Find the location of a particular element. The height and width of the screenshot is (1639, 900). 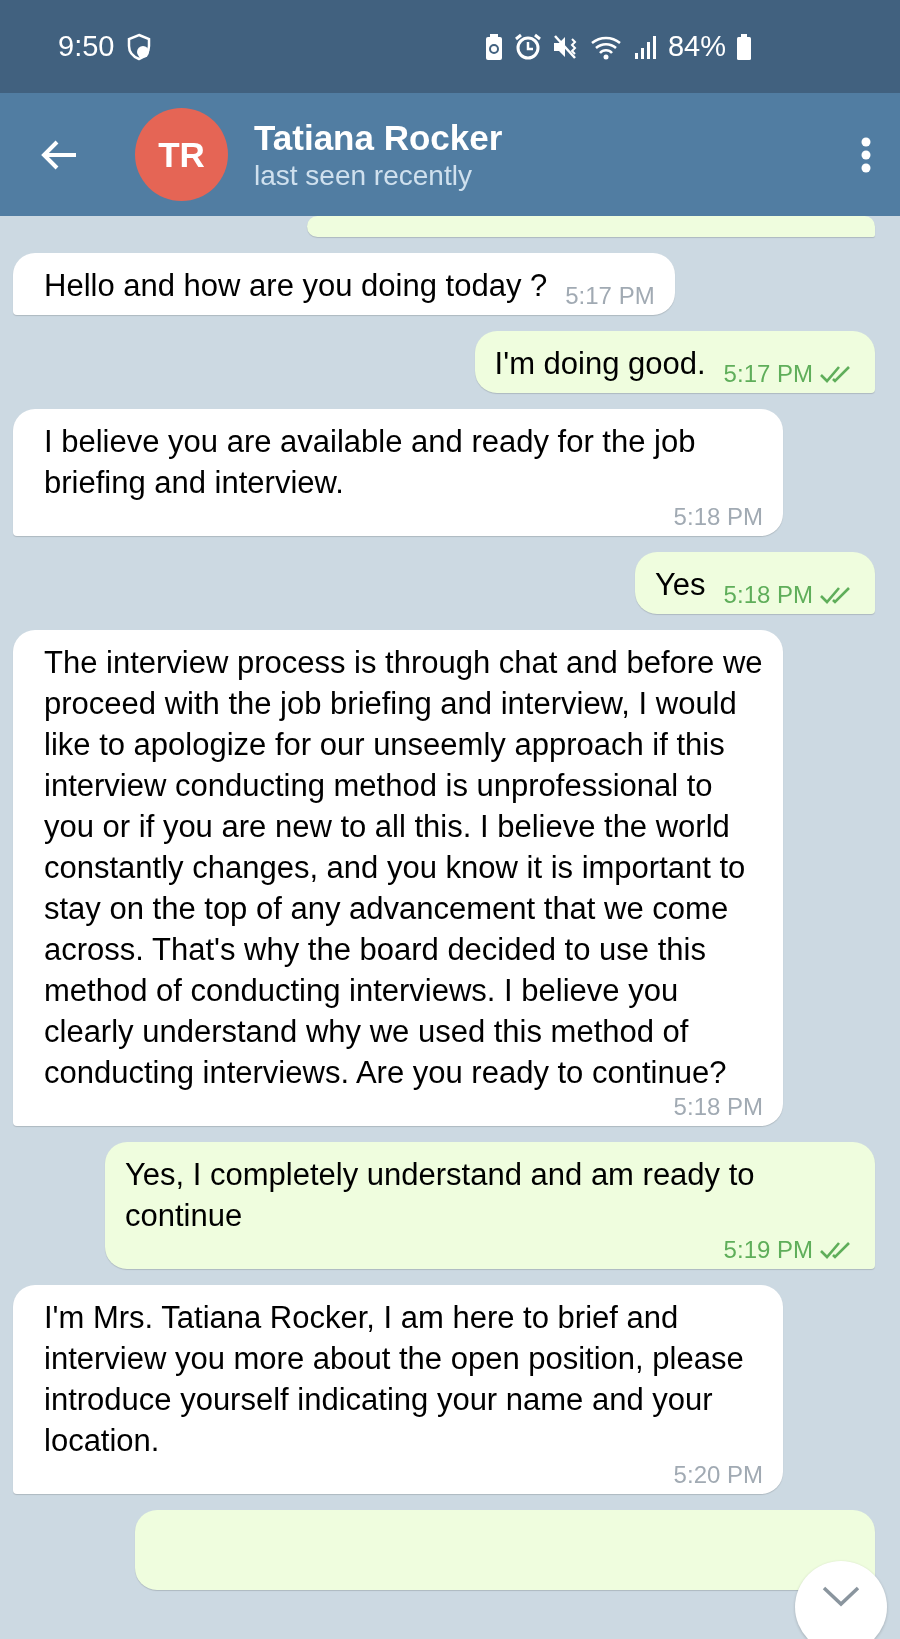

avatar: TR is located at coordinates (181, 154).